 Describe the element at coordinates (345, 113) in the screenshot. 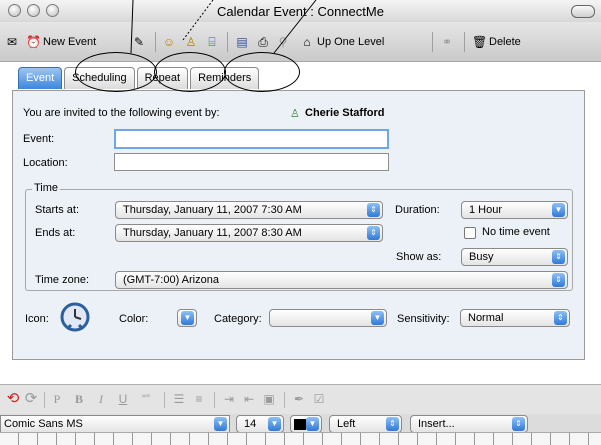

I see `organizer-name: Cherie Stafford` at that location.